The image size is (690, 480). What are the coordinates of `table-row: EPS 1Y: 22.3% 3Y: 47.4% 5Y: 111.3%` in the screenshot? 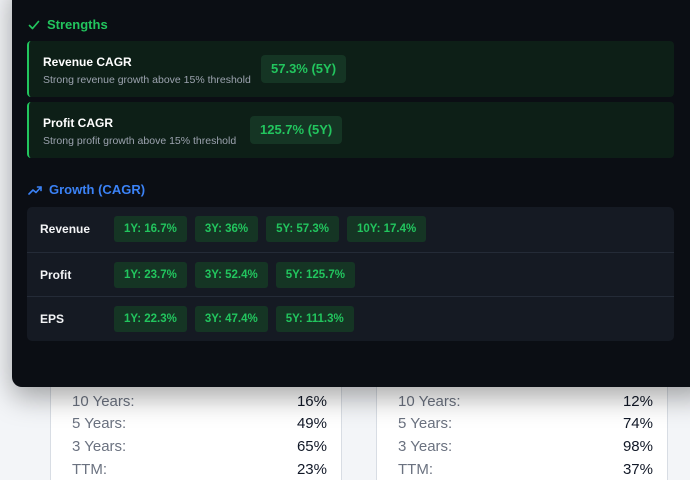 It's located at (350, 319).